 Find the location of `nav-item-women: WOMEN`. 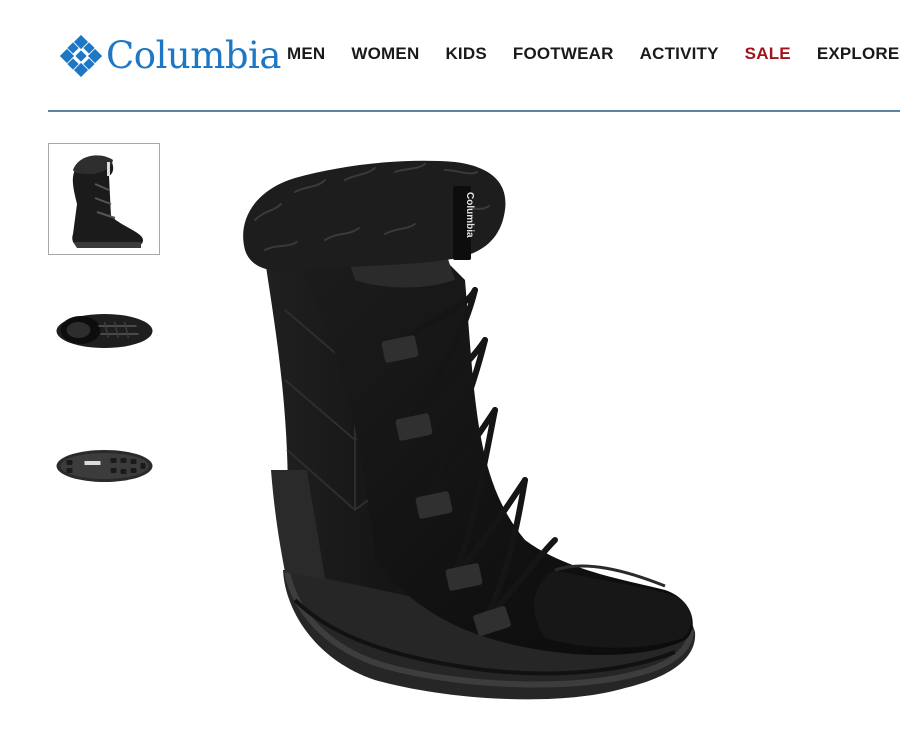

nav-item-women: WOMEN is located at coordinates (385, 54).